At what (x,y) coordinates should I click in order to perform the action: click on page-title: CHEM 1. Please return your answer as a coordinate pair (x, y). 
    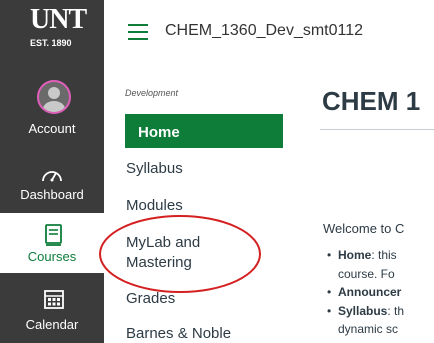
    Looking at the image, I should click on (371, 101).